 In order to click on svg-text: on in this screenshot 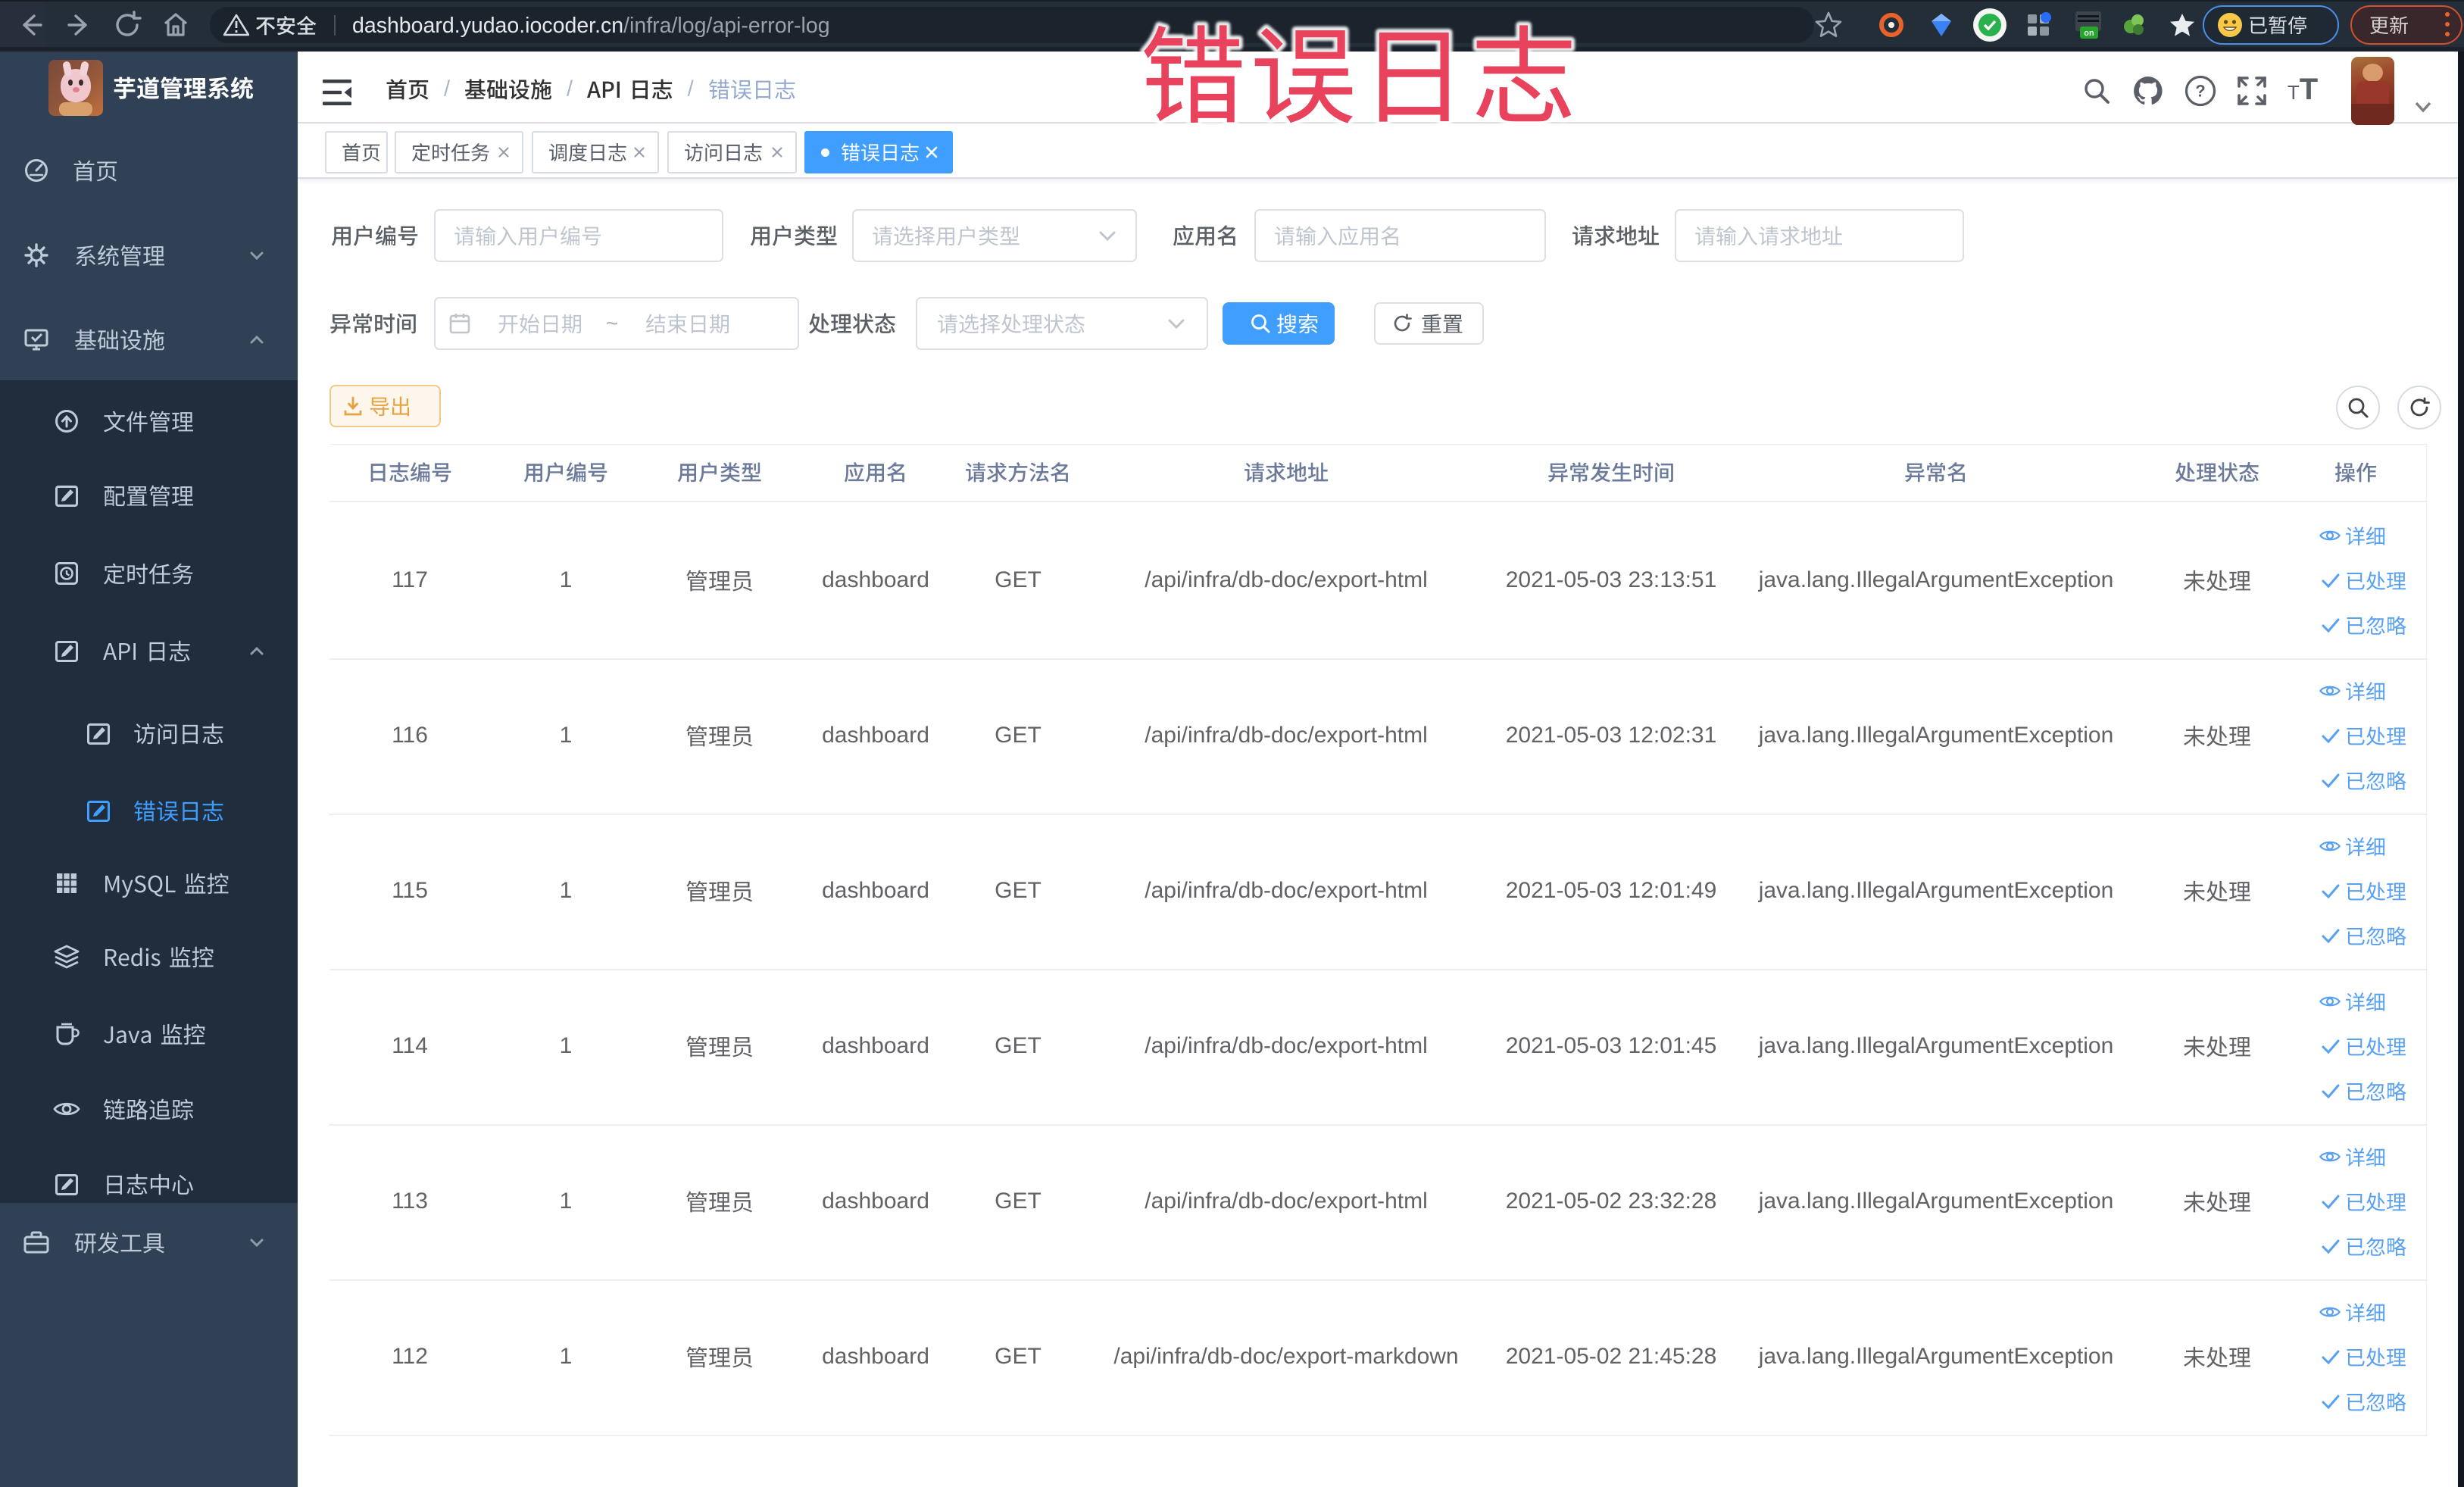, I will do `click(2089, 33)`.